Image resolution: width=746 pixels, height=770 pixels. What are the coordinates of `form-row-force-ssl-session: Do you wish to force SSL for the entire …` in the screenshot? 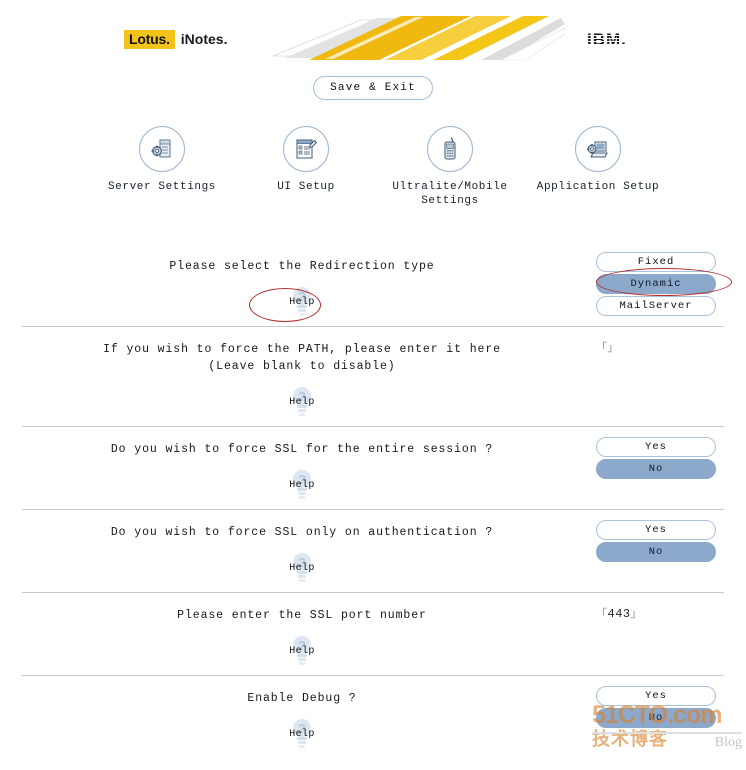 It's located at (373, 467).